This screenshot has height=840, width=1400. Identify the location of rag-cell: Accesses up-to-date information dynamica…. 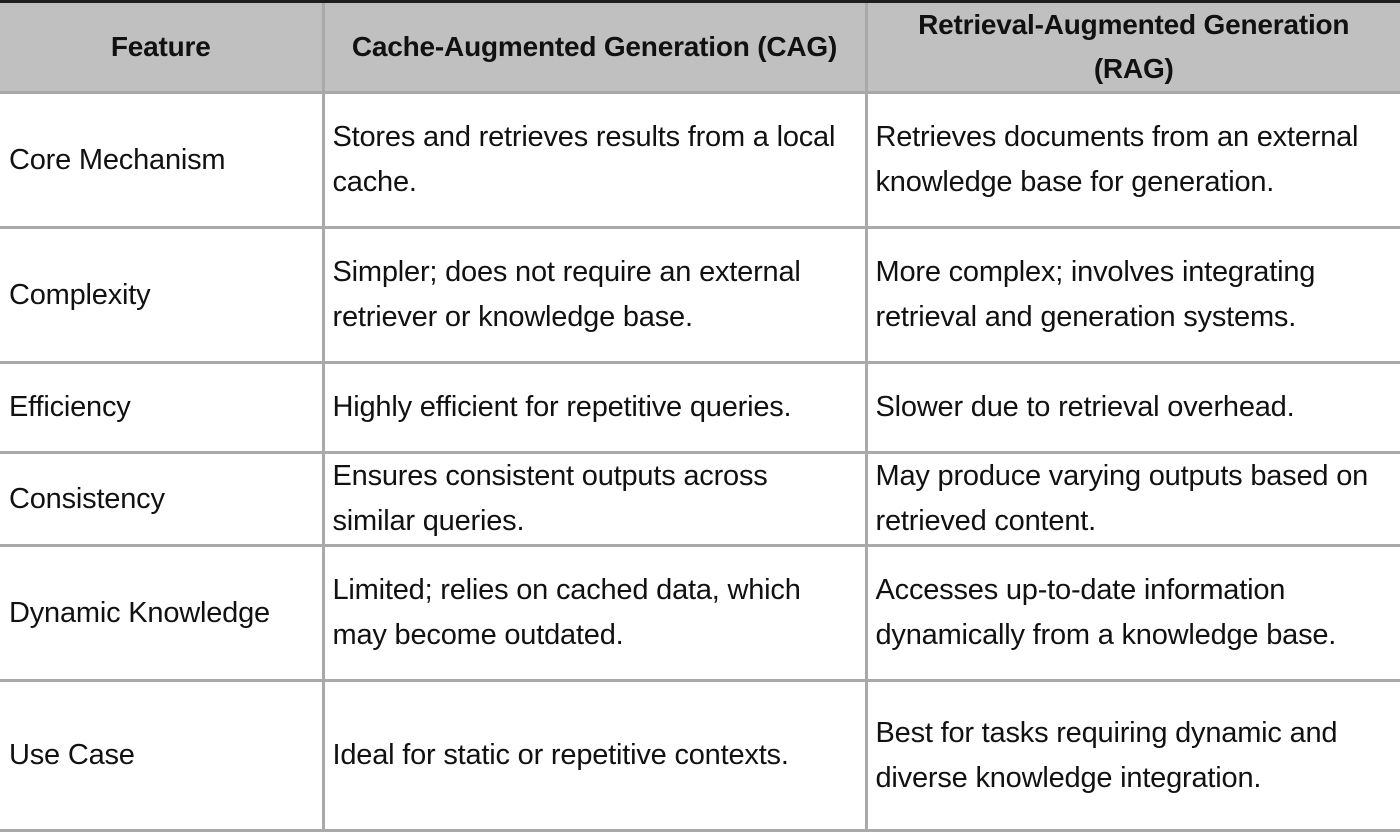
(1132, 613).